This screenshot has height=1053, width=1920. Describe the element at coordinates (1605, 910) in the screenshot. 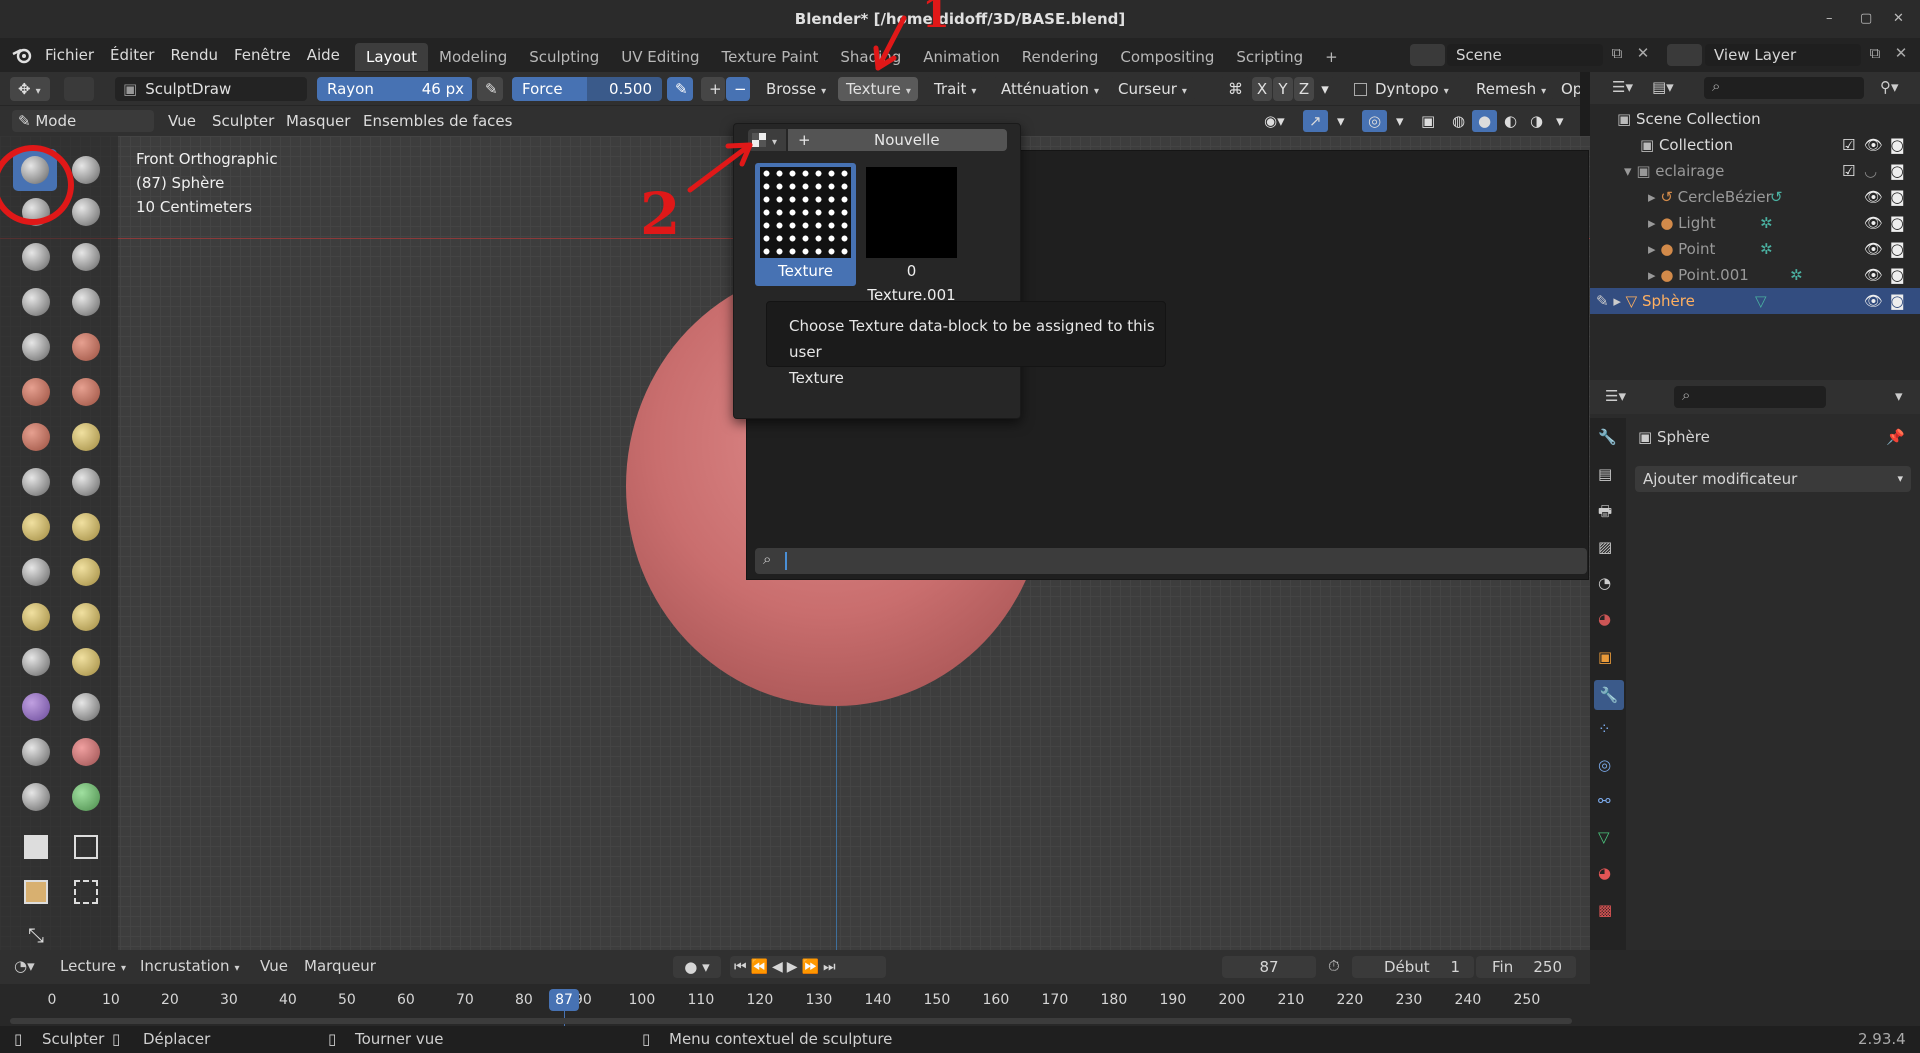

I see `texture-tab-icon: ▩` at that location.